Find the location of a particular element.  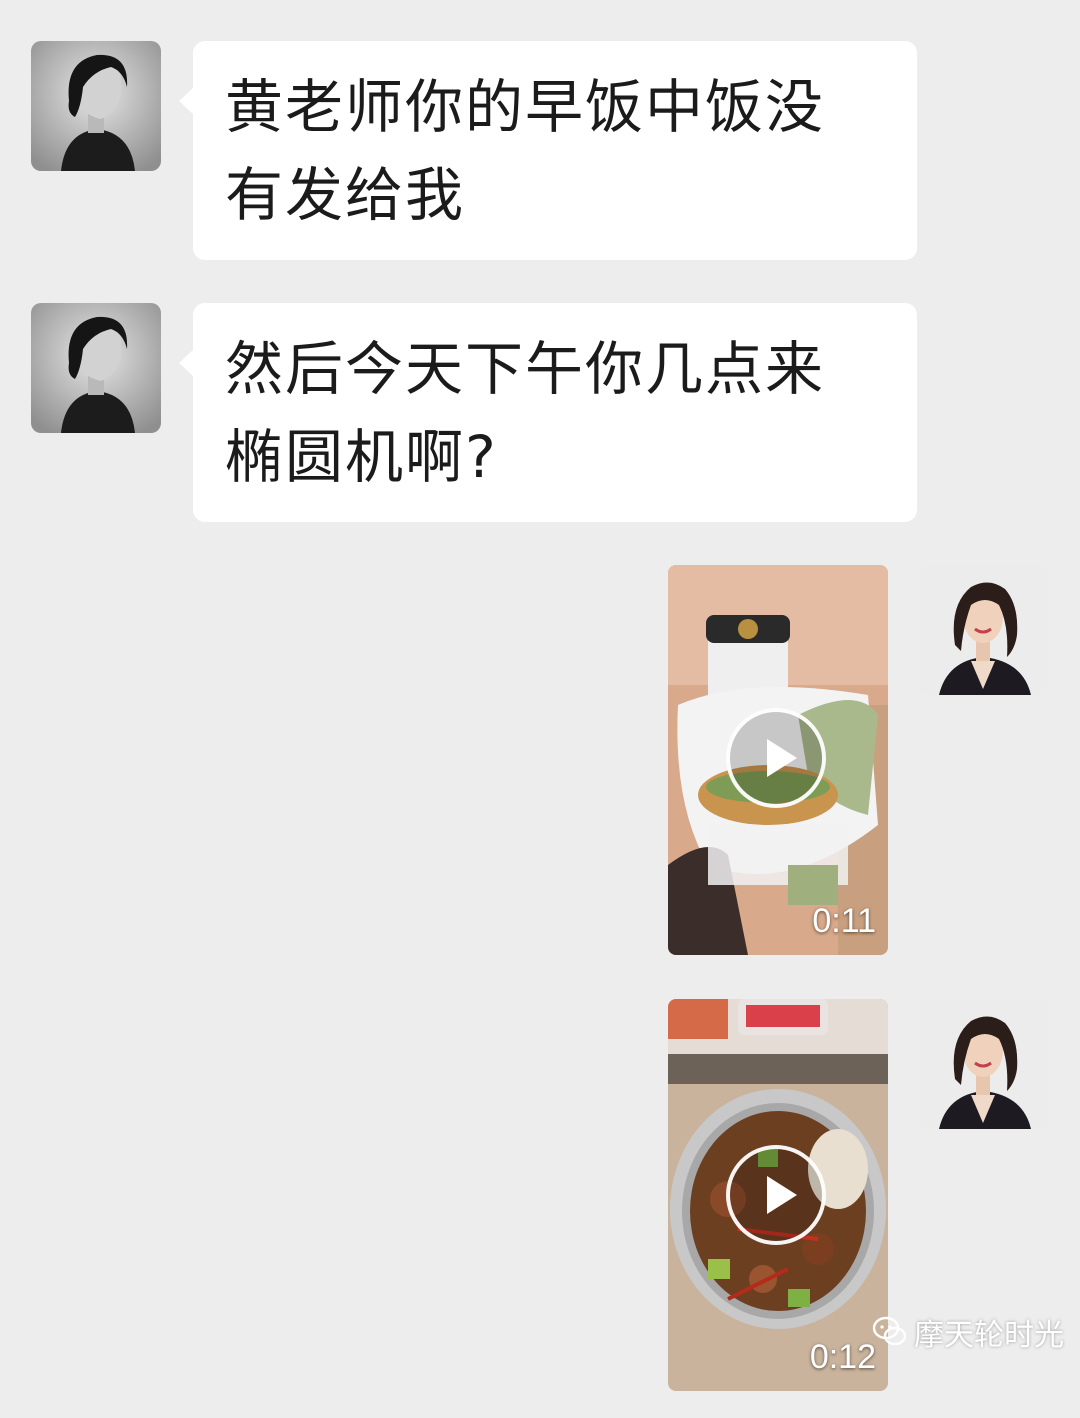

video-message: 0:11 is located at coordinates (778, 760).